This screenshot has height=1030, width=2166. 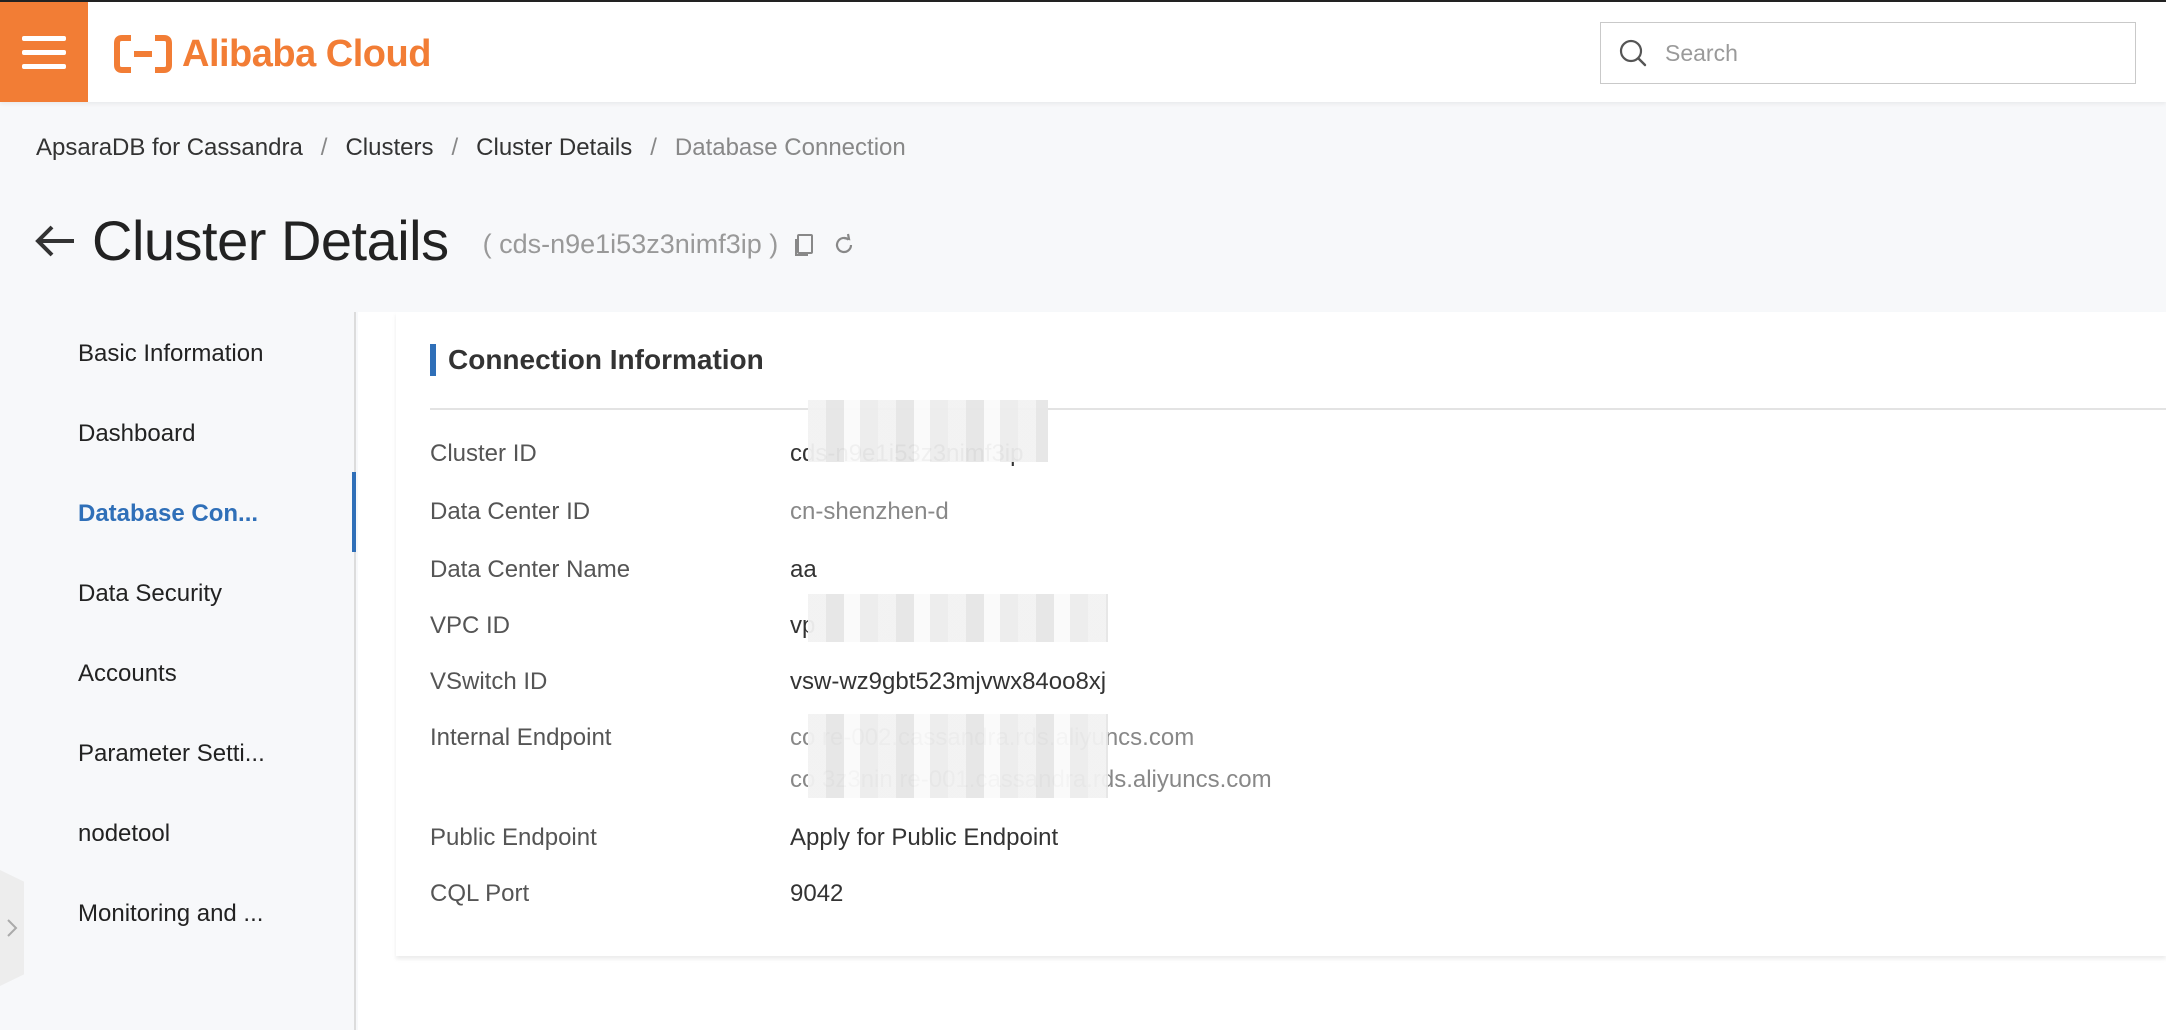 I want to click on cluster-id-label: ( cds-n9e1i53z3nimf3ip ), so click(x=630, y=244).